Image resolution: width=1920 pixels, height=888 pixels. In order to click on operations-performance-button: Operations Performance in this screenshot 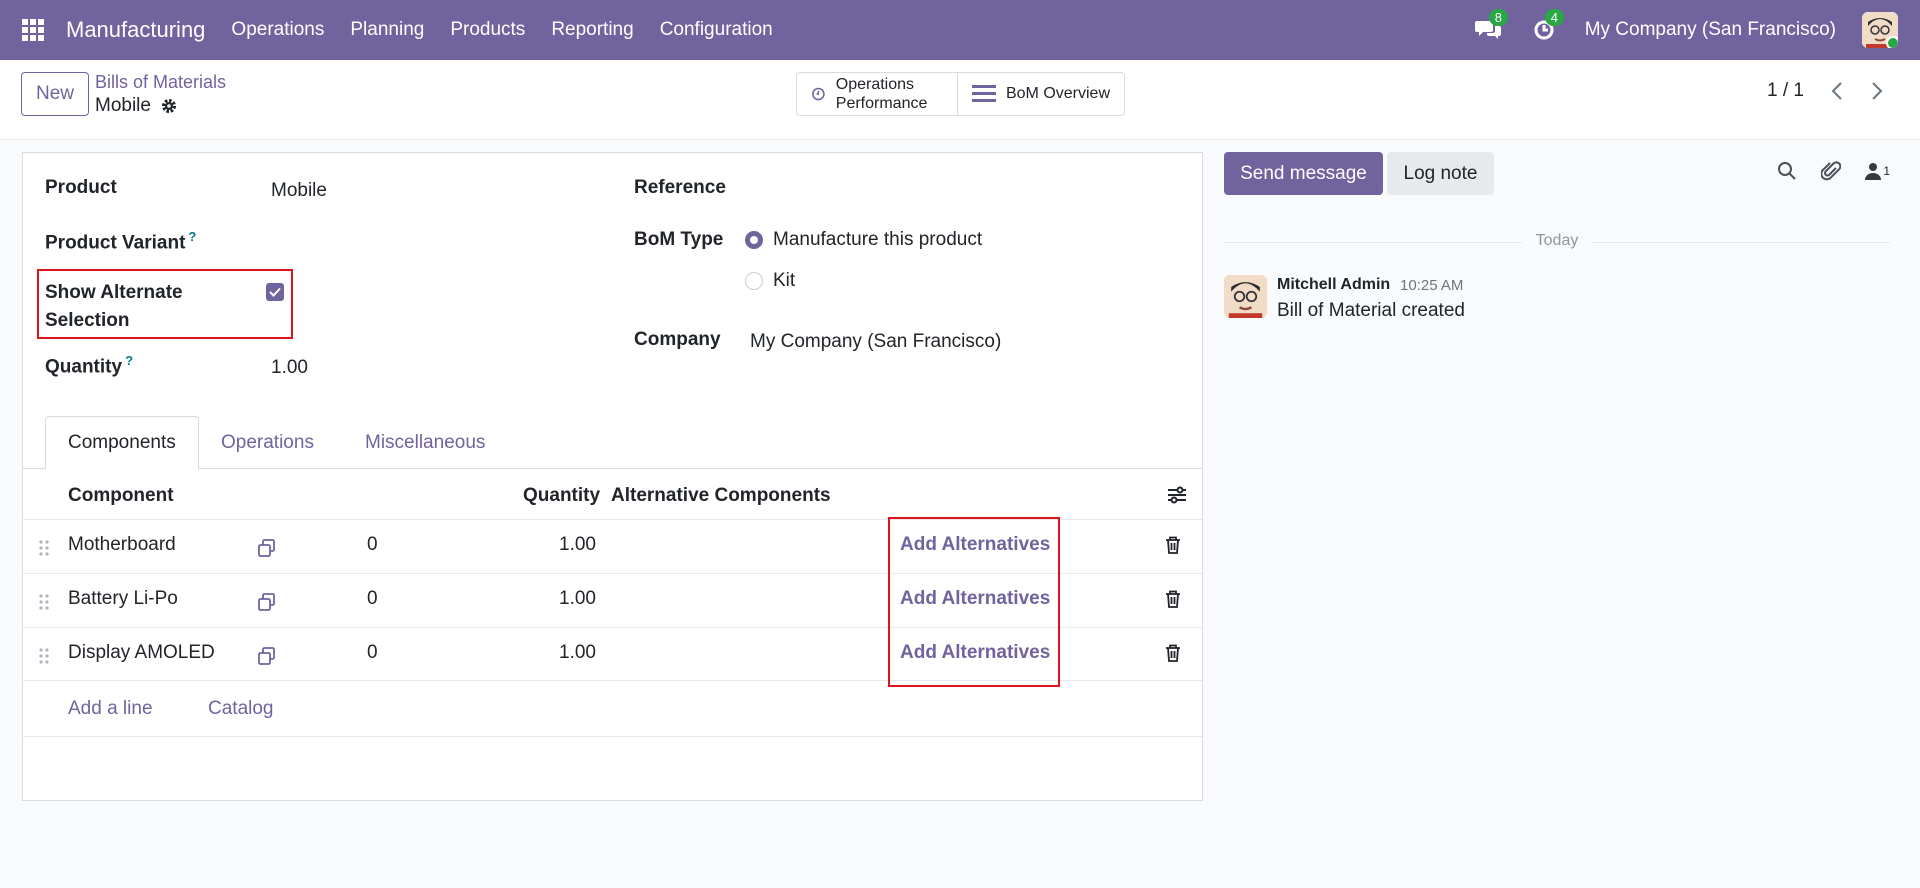, I will do `click(877, 94)`.